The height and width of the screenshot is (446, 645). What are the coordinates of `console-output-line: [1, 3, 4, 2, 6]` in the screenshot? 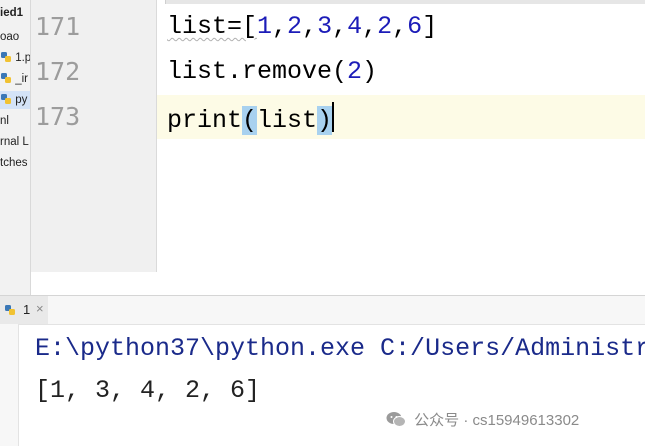 It's located at (148, 390).